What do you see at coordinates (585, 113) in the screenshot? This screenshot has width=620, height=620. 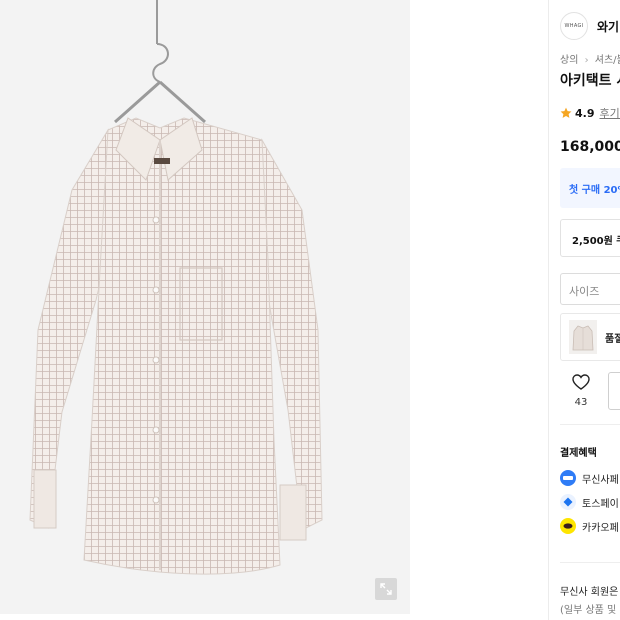 I see `rating-value: 4.9` at bounding box center [585, 113].